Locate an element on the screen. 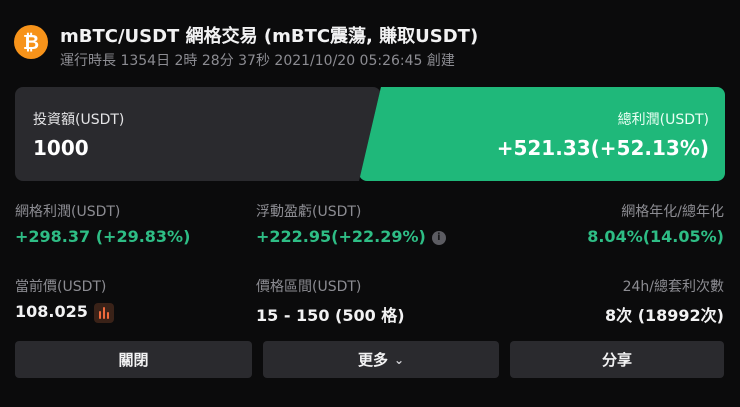  info-icon: i is located at coordinates (438, 237).